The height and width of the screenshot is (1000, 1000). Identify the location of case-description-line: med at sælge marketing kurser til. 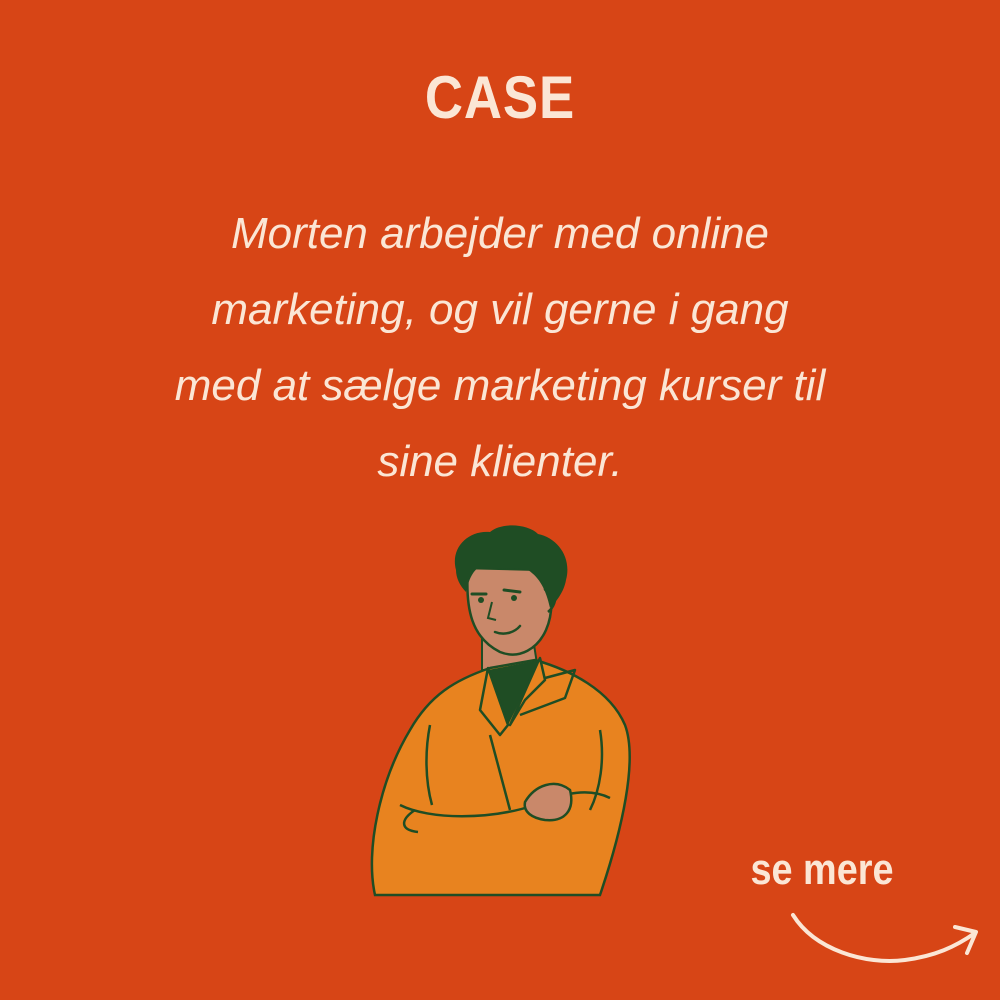
(500, 385).